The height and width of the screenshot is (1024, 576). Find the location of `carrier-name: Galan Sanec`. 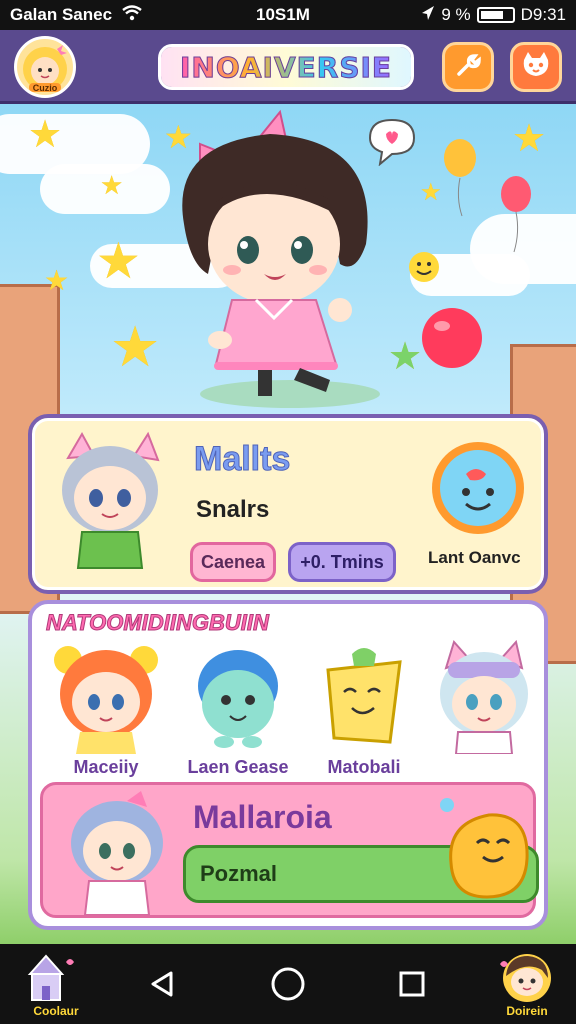

carrier-name: Galan Sanec is located at coordinates (61, 14).